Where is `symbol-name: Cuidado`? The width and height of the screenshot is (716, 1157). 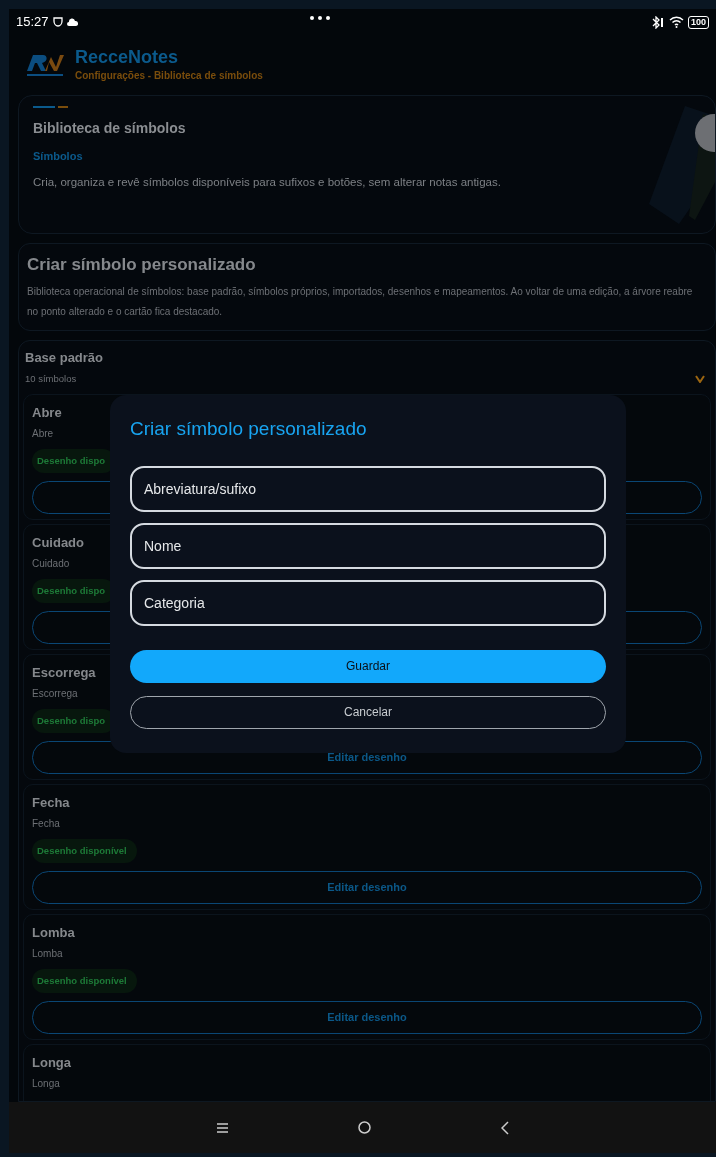
symbol-name: Cuidado is located at coordinates (58, 543).